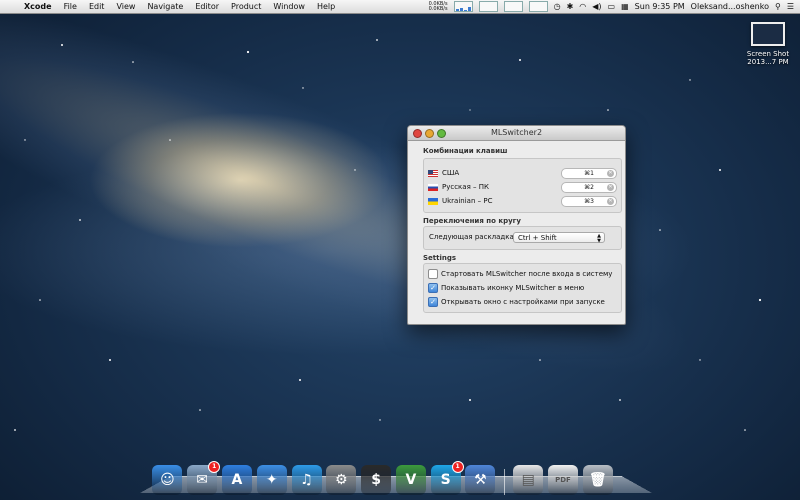  Describe the element at coordinates (204, 478) in the screenshot. I see `mail-stamp-icon: ✉ 1` at that location.